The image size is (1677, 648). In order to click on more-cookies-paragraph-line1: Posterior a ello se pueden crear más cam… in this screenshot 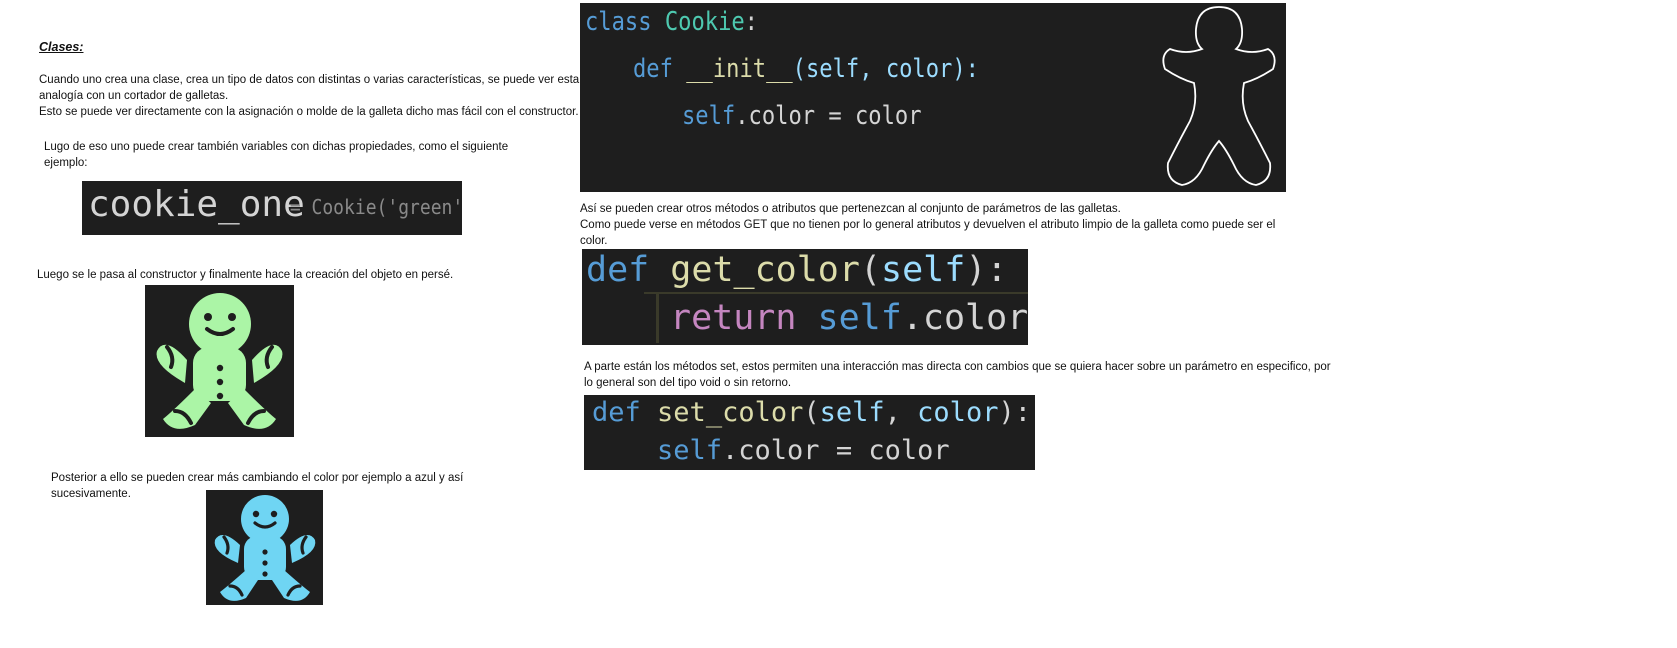, I will do `click(257, 478)`.